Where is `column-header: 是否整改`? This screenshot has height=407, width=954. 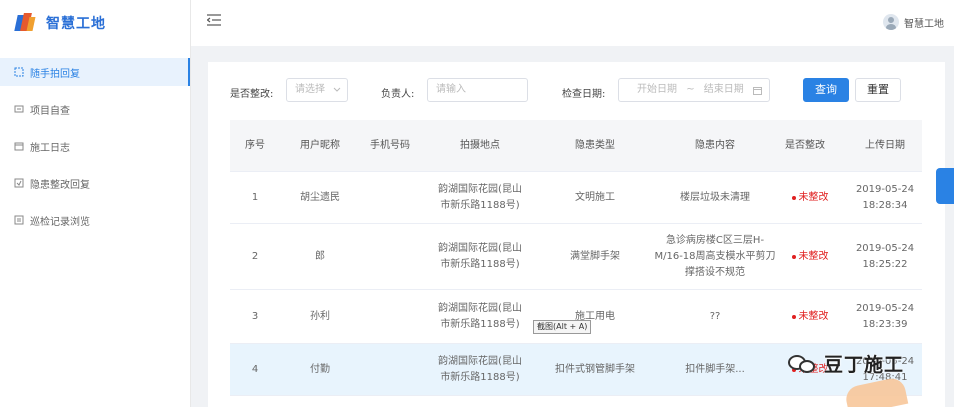 column-header: 是否整改 is located at coordinates (805, 145).